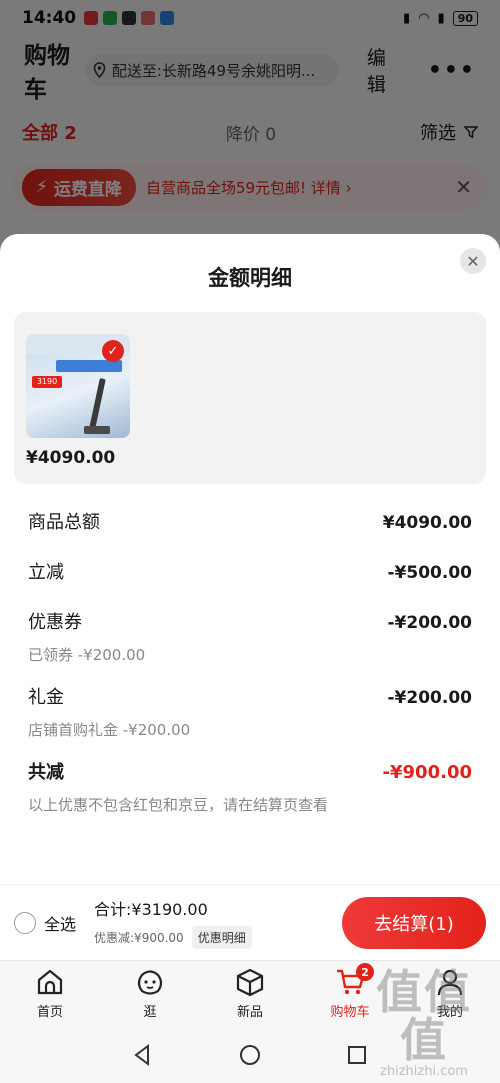 The image size is (500, 1083). I want to click on home-circle-icon, so click(250, 1055).